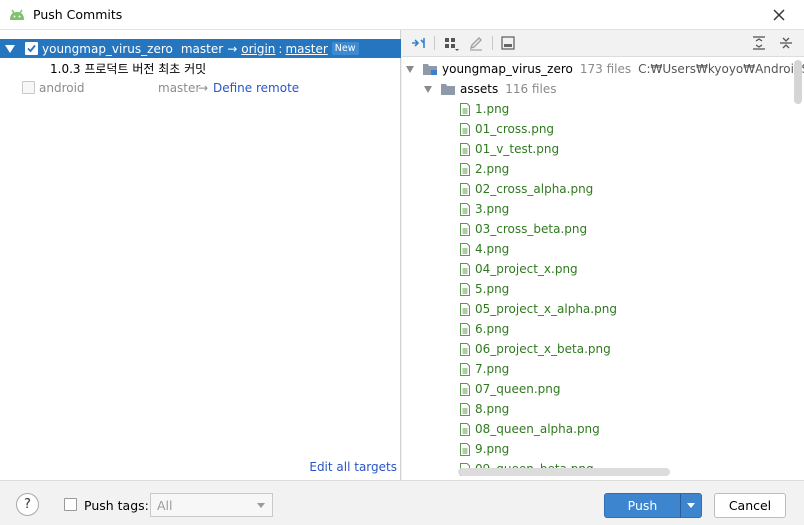 The width and height of the screenshot is (804, 525). What do you see at coordinates (256, 88) in the screenshot?
I see `define-remote-link: Define remote` at bounding box center [256, 88].